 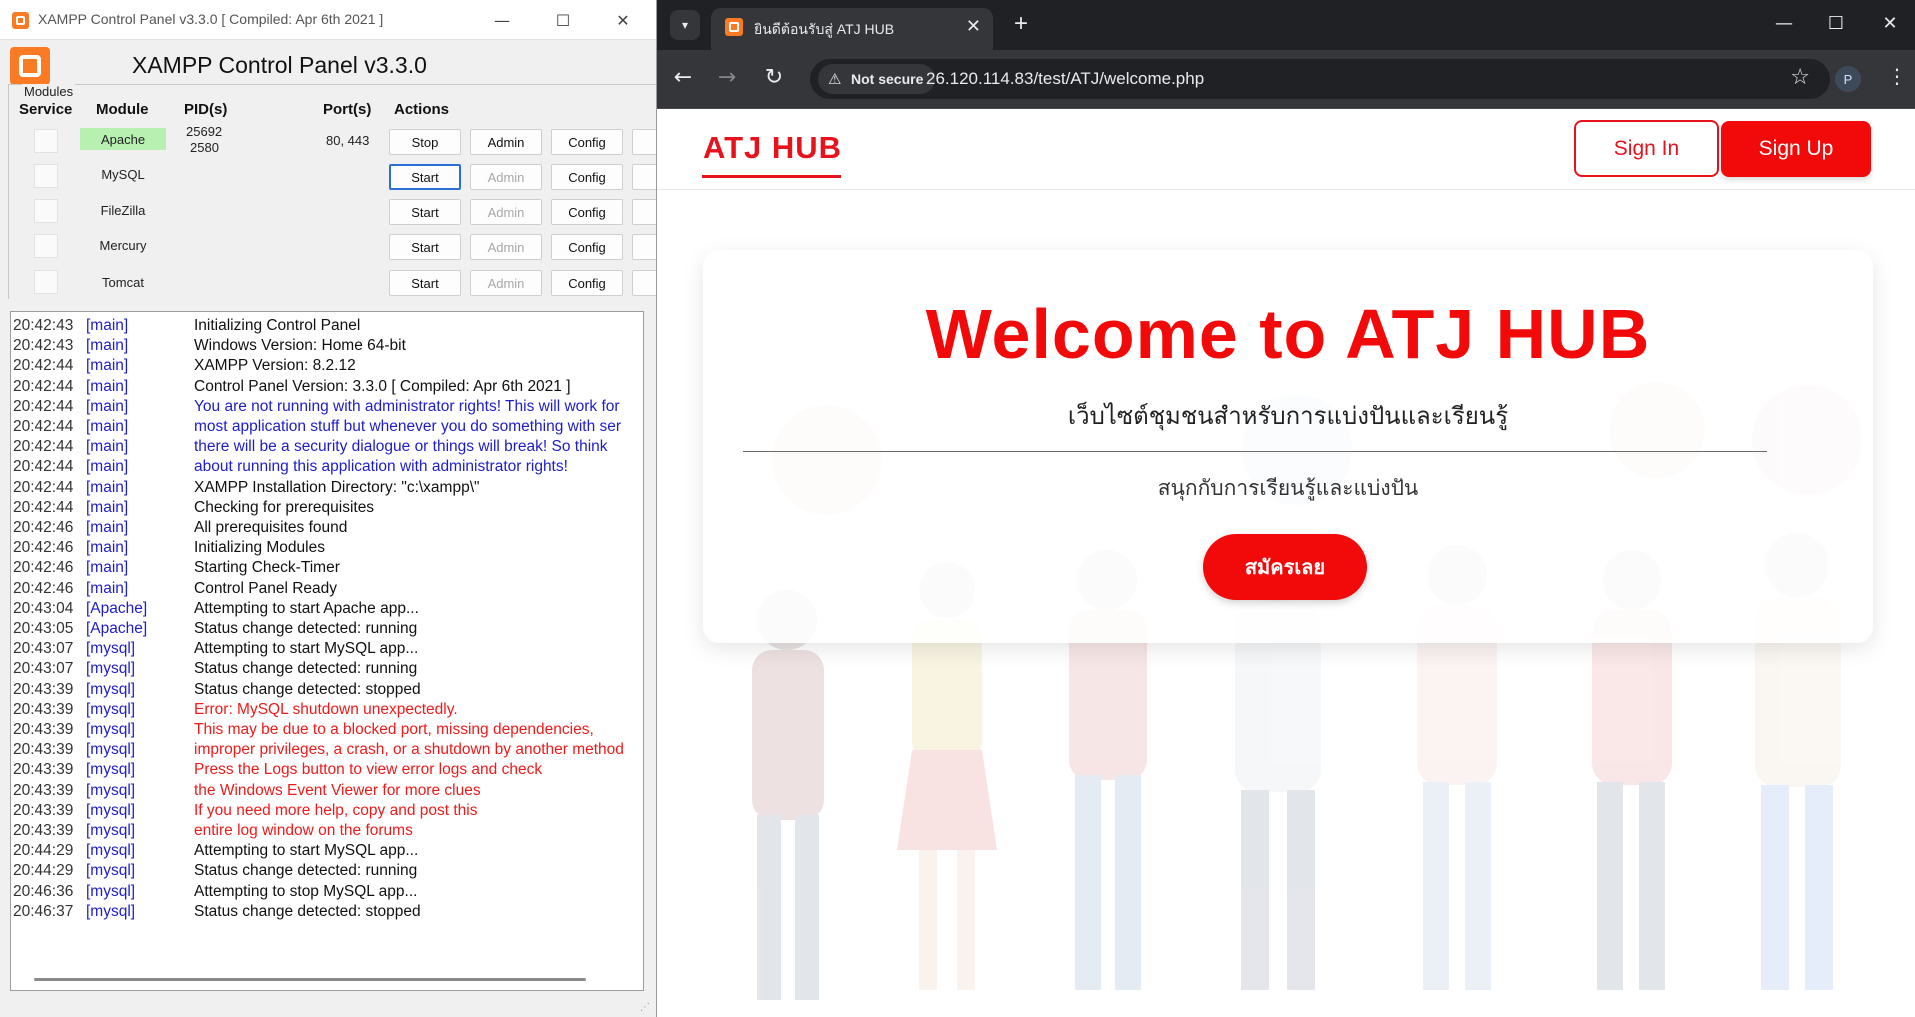 What do you see at coordinates (877, 79) in the screenshot?
I see `security-chip: ⚠ Not secure` at bounding box center [877, 79].